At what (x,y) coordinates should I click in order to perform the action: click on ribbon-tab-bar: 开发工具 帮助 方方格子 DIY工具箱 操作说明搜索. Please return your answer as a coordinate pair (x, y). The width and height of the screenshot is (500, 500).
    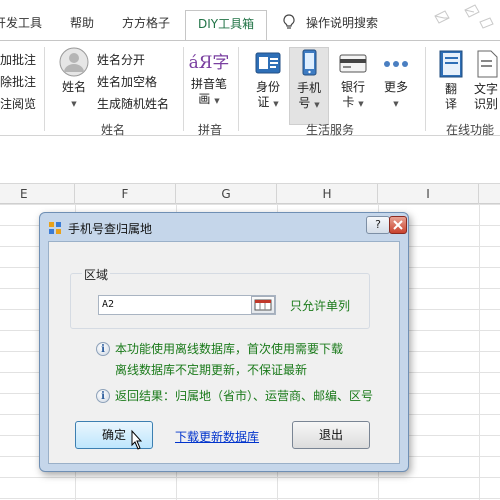
    Looking at the image, I should click on (250, 20).